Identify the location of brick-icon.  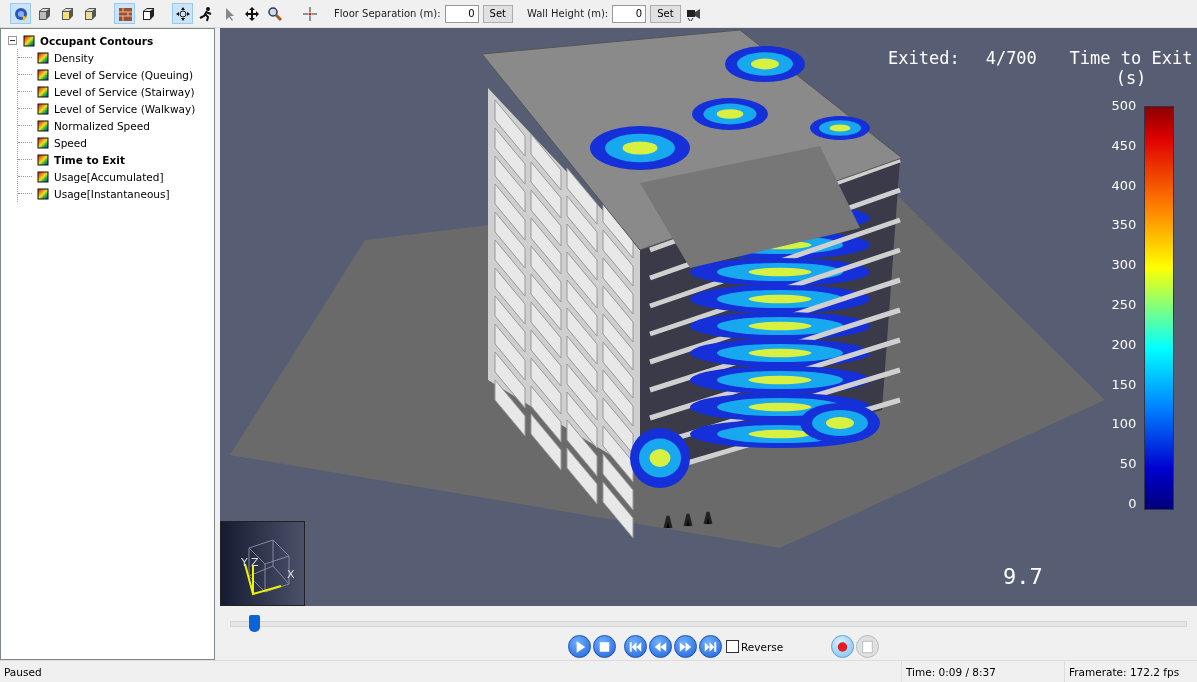
(124, 13).